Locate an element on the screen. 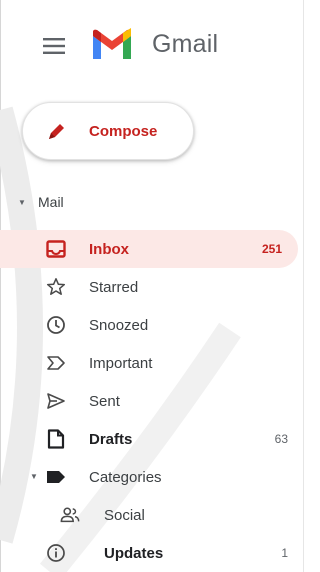 The image size is (320, 572). sidebar-item-categories: ▼ Categories is located at coordinates (152, 477).